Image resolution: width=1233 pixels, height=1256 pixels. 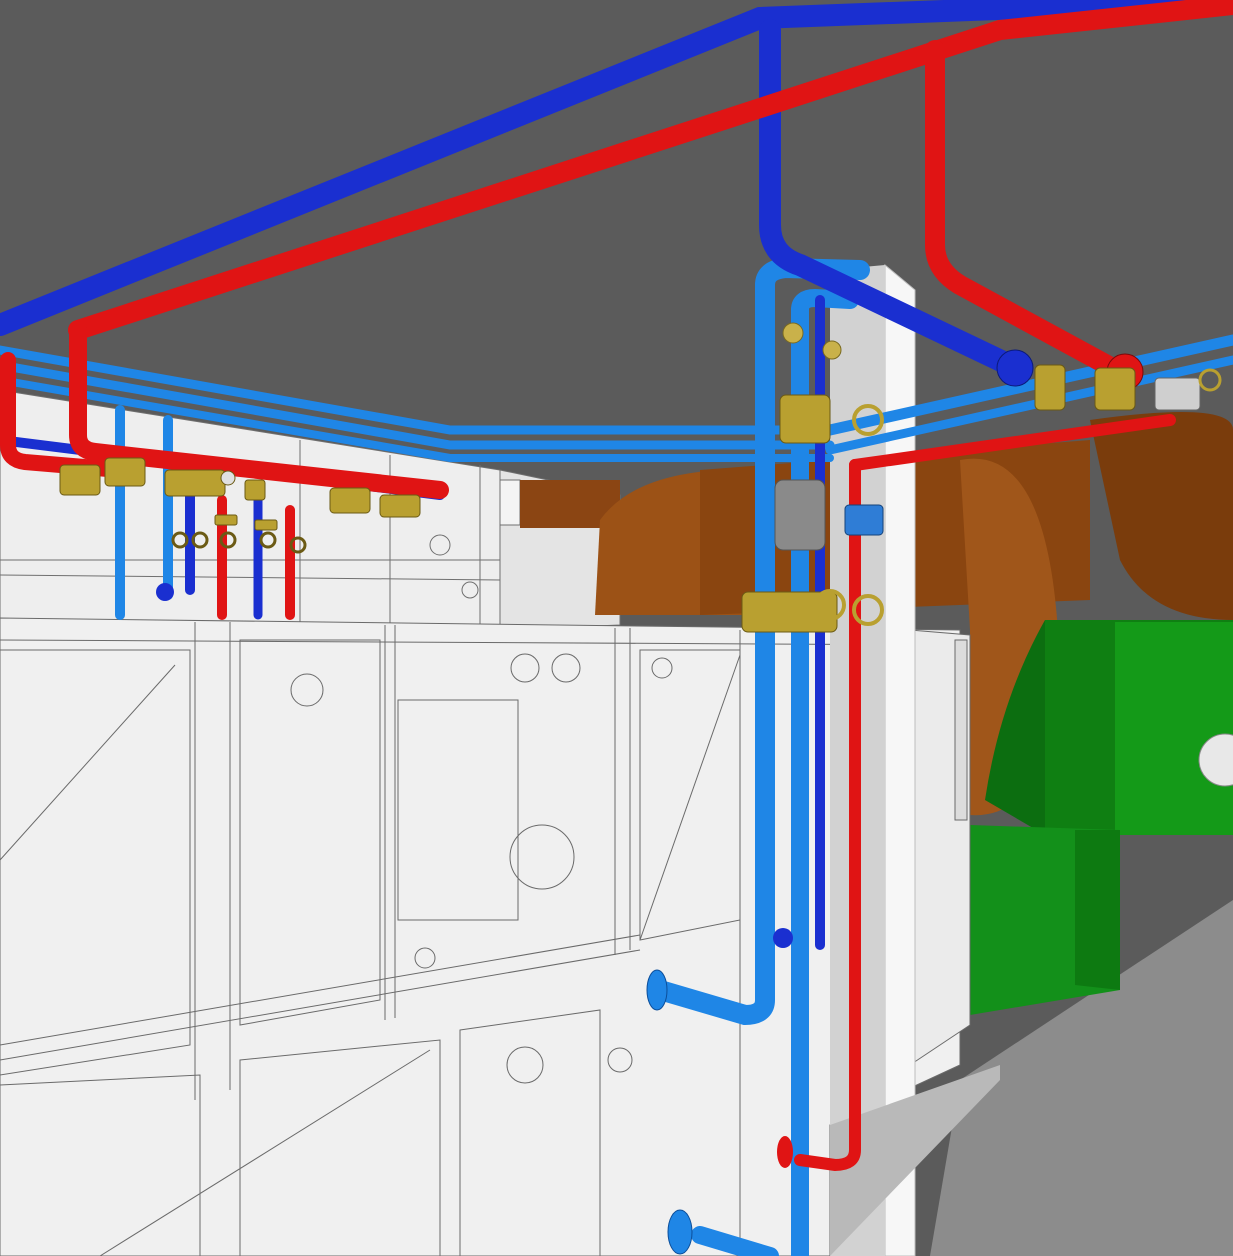 What do you see at coordinates (864, 520) in the screenshot?
I see `actuator-icon` at bounding box center [864, 520].